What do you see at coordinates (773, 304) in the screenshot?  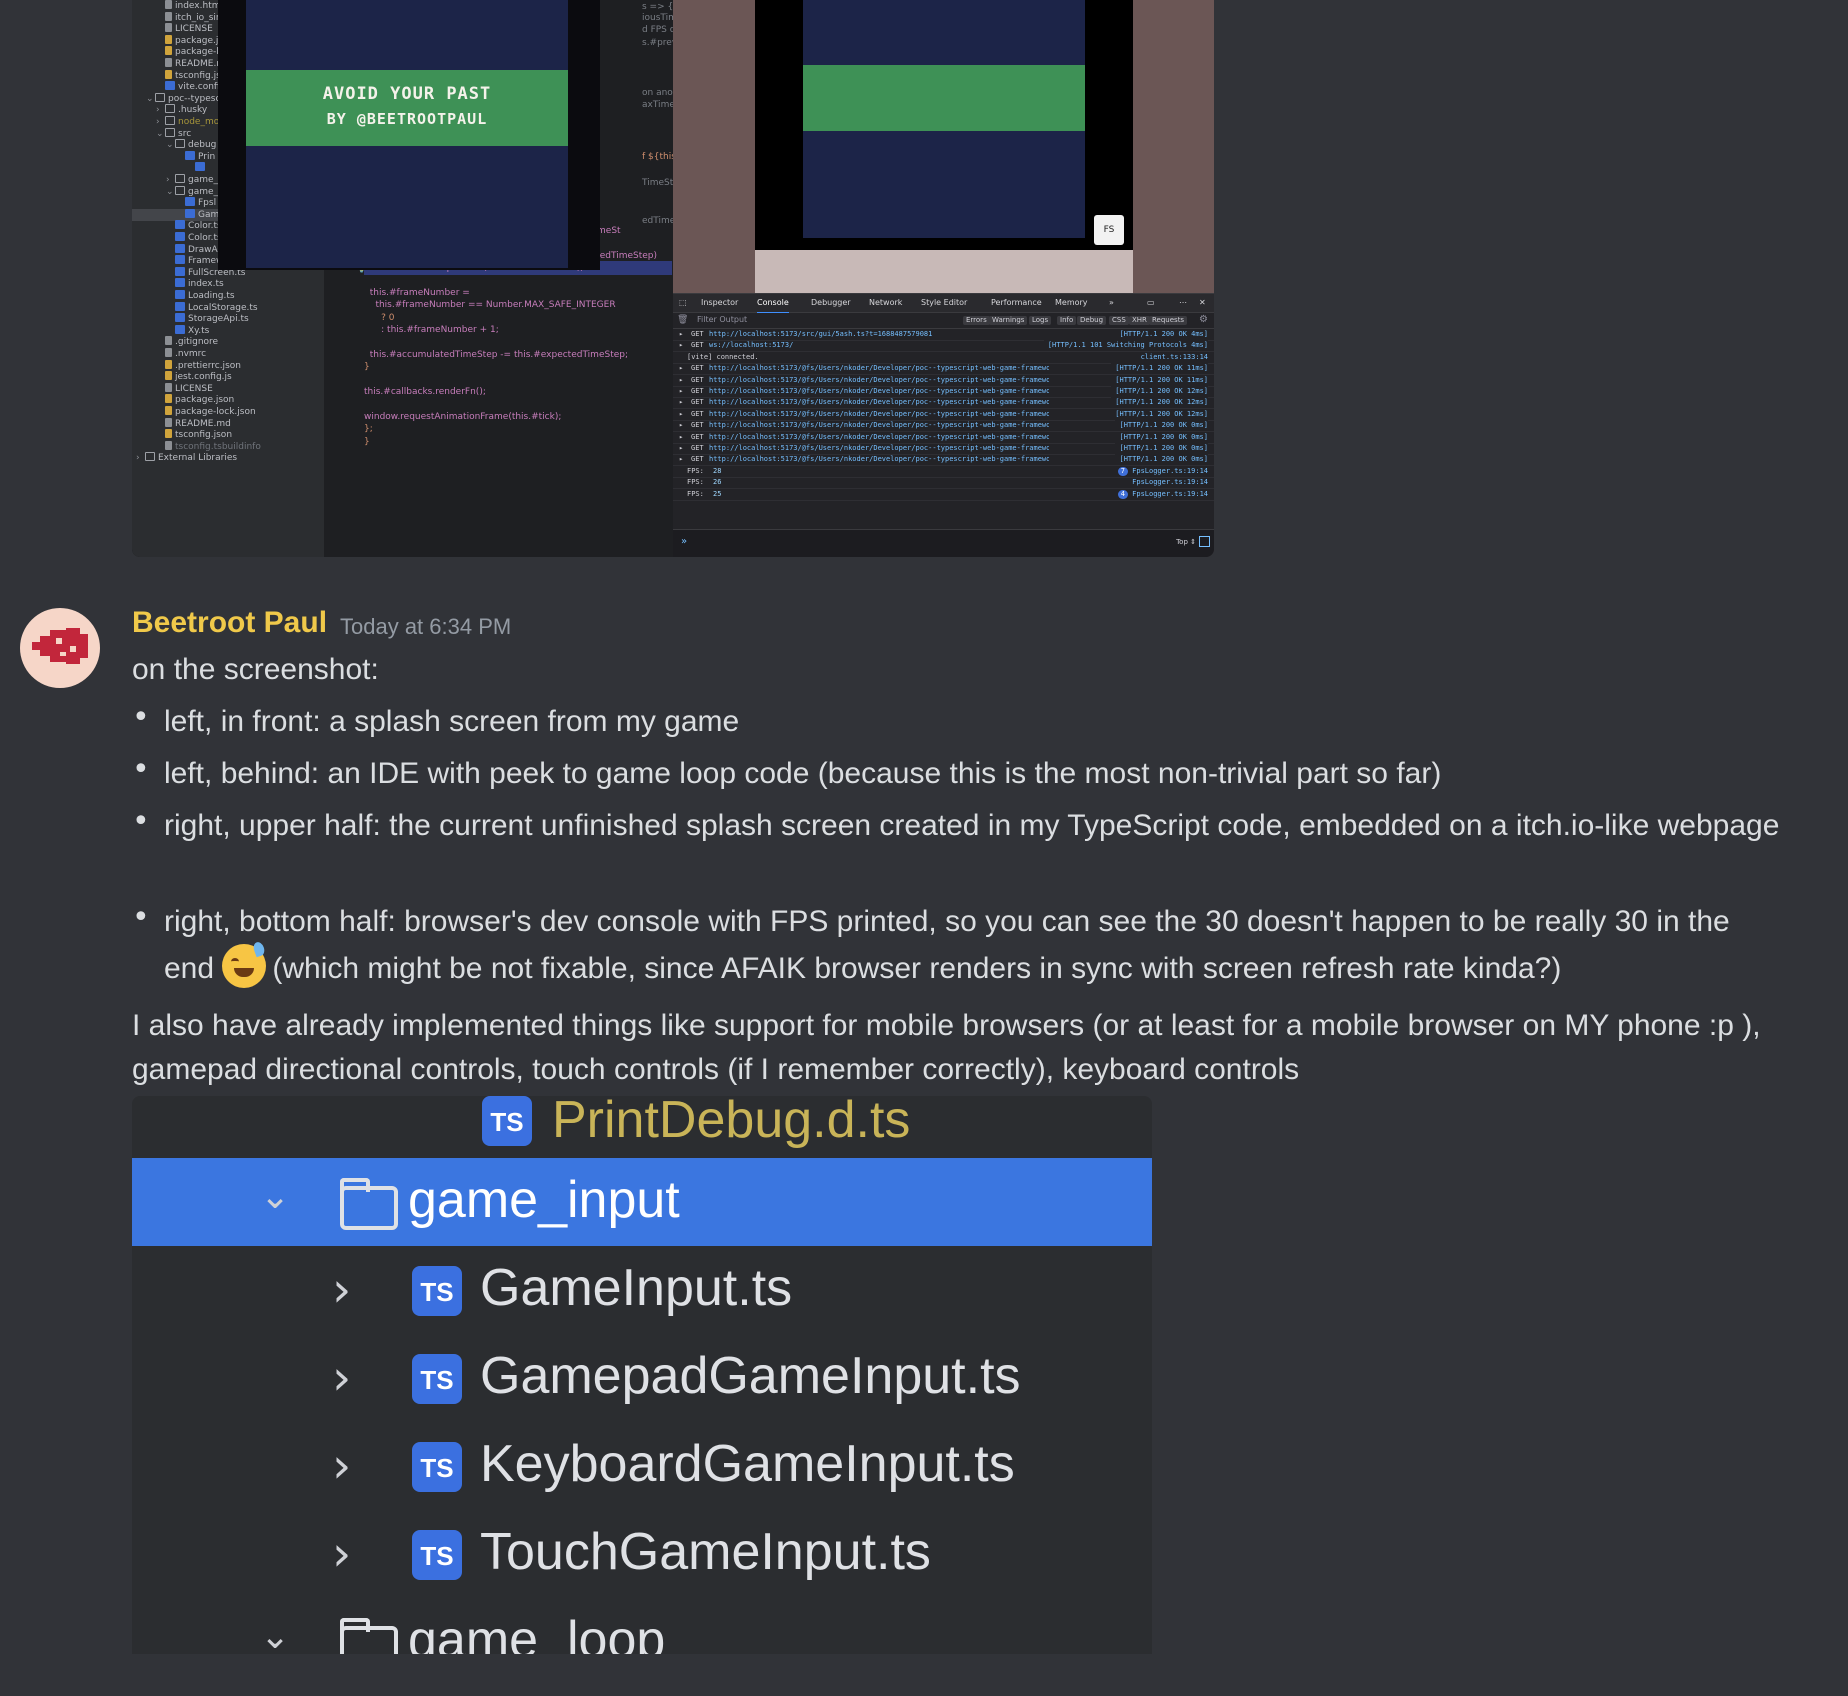 I see `tab-console: Console` at bounding box center [773, 304].